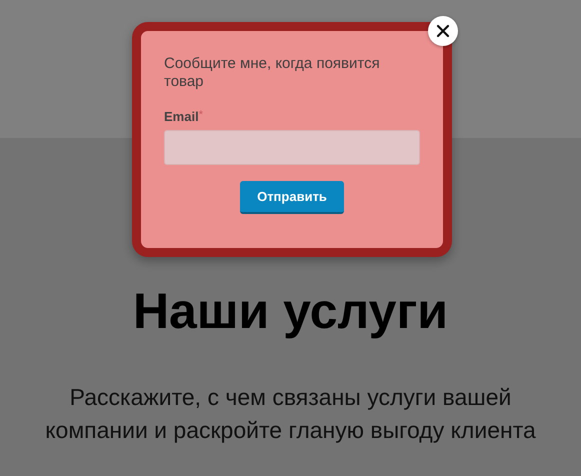  I want to click on section-heading: Наши услуги, so click(291, 311).